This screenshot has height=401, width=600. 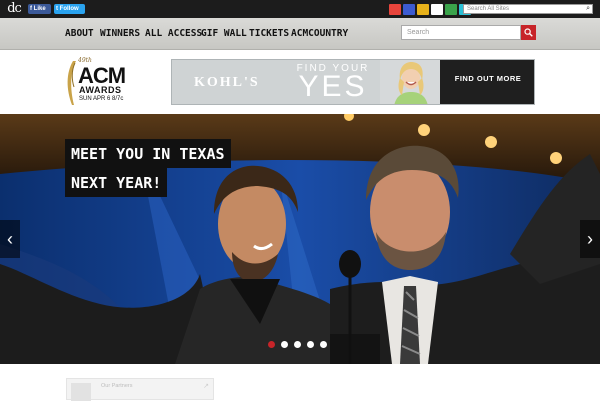 What do you see at coordinates (100, 90) in the screenshot?
I see `logo-awards: AWARDS` at bounding box center [100, 90].